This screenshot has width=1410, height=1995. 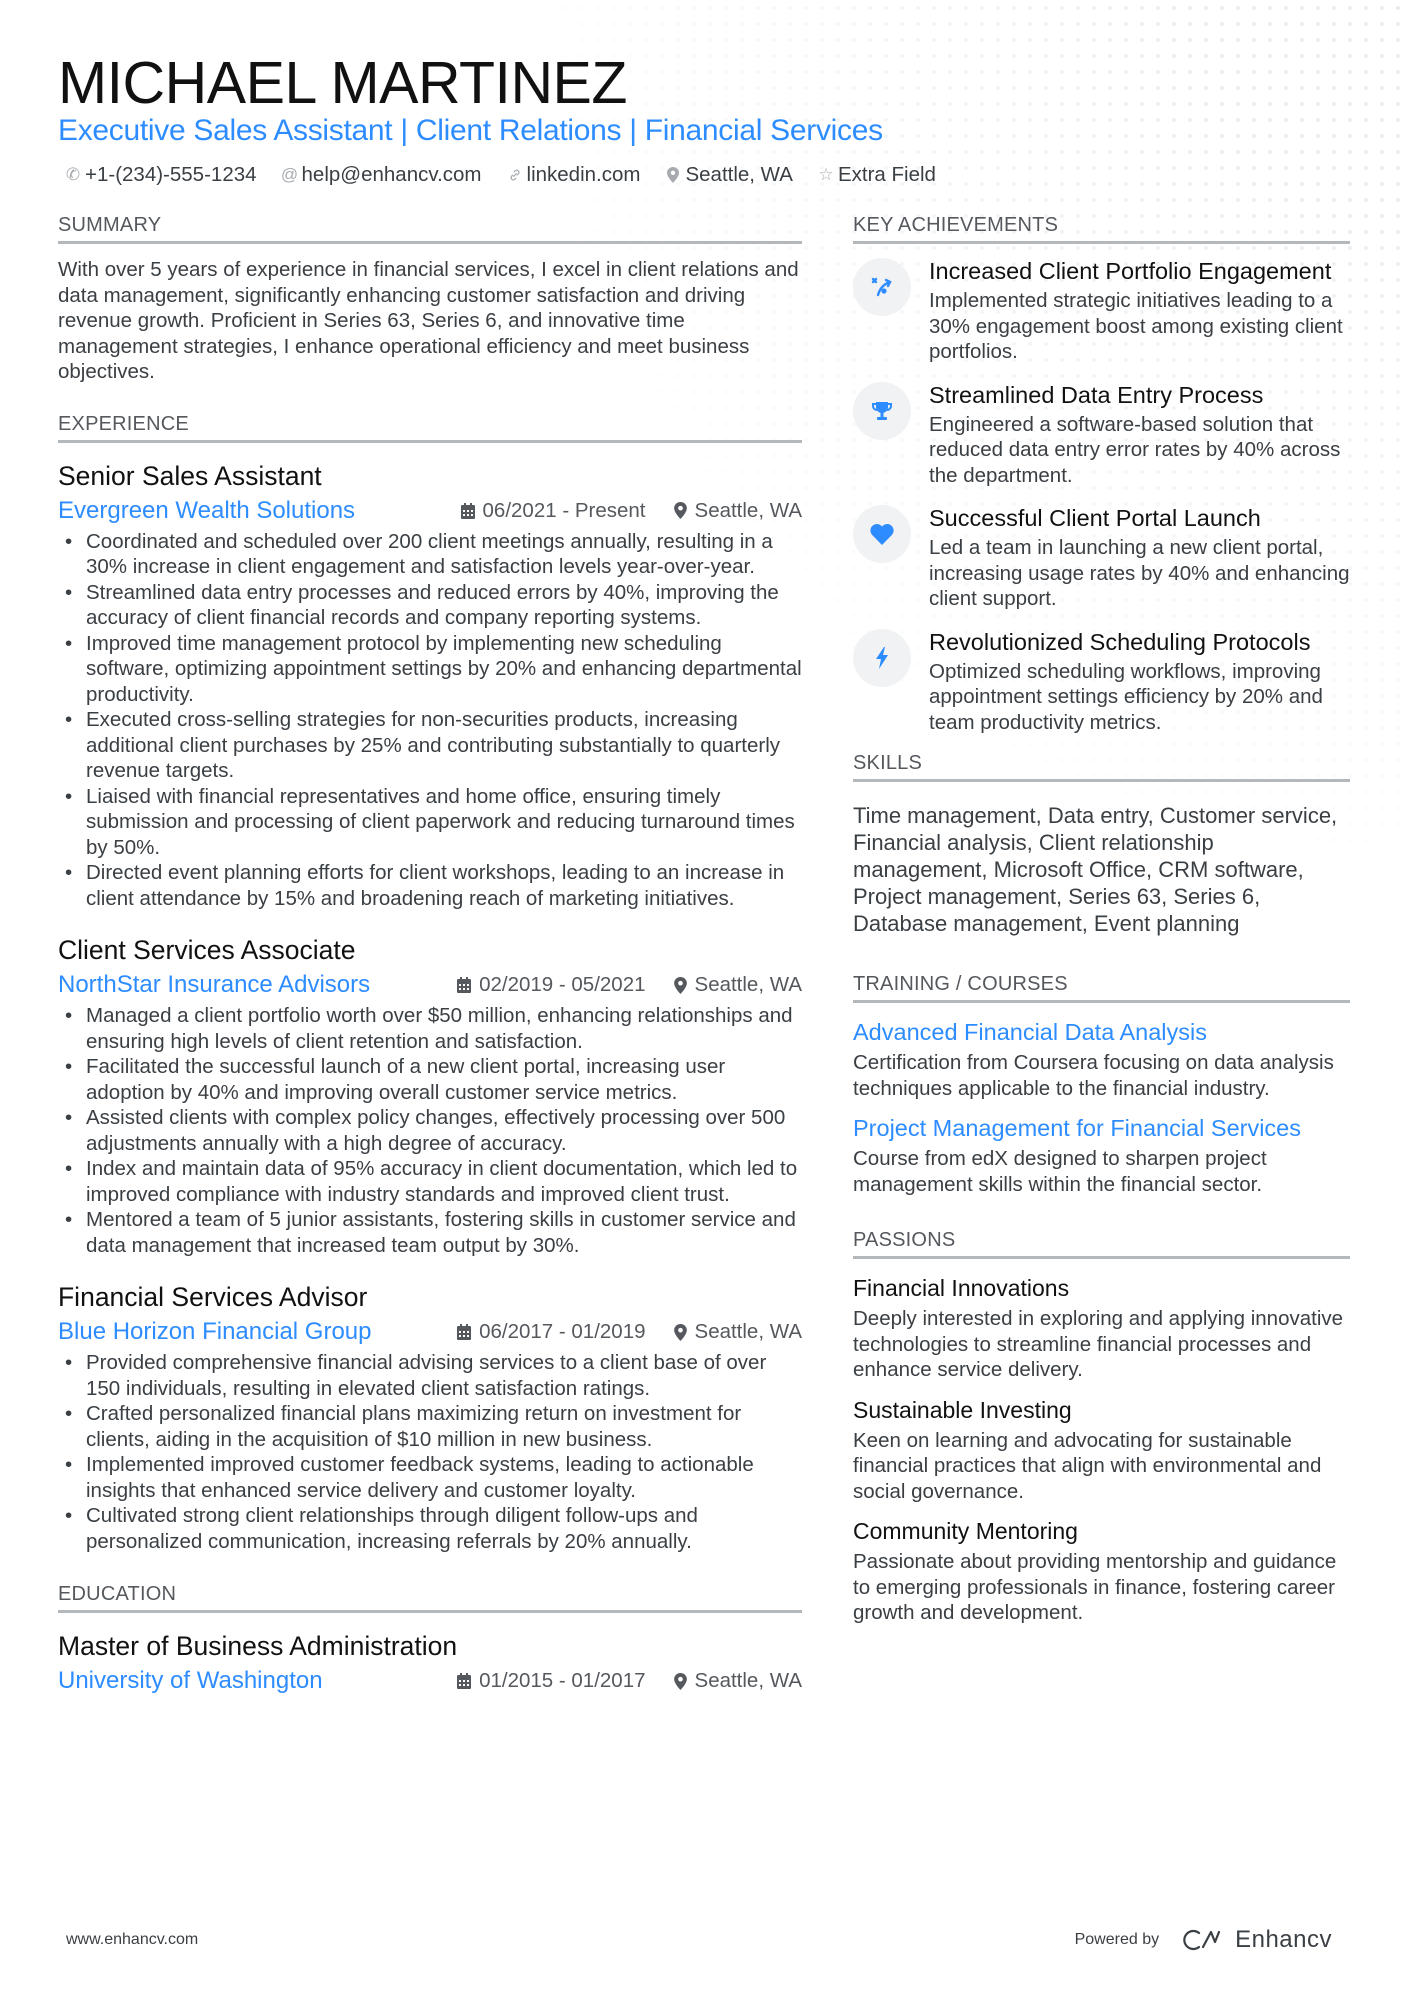 What do you see at coordinates (430, 427) in the screenshot?
I see `experience-heading: EXPERIENCE` at bounding box center [430, 427].